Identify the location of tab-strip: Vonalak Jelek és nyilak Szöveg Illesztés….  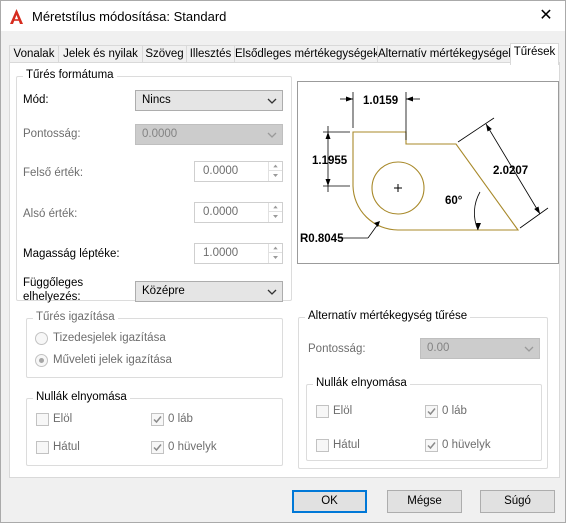
(284, 54).